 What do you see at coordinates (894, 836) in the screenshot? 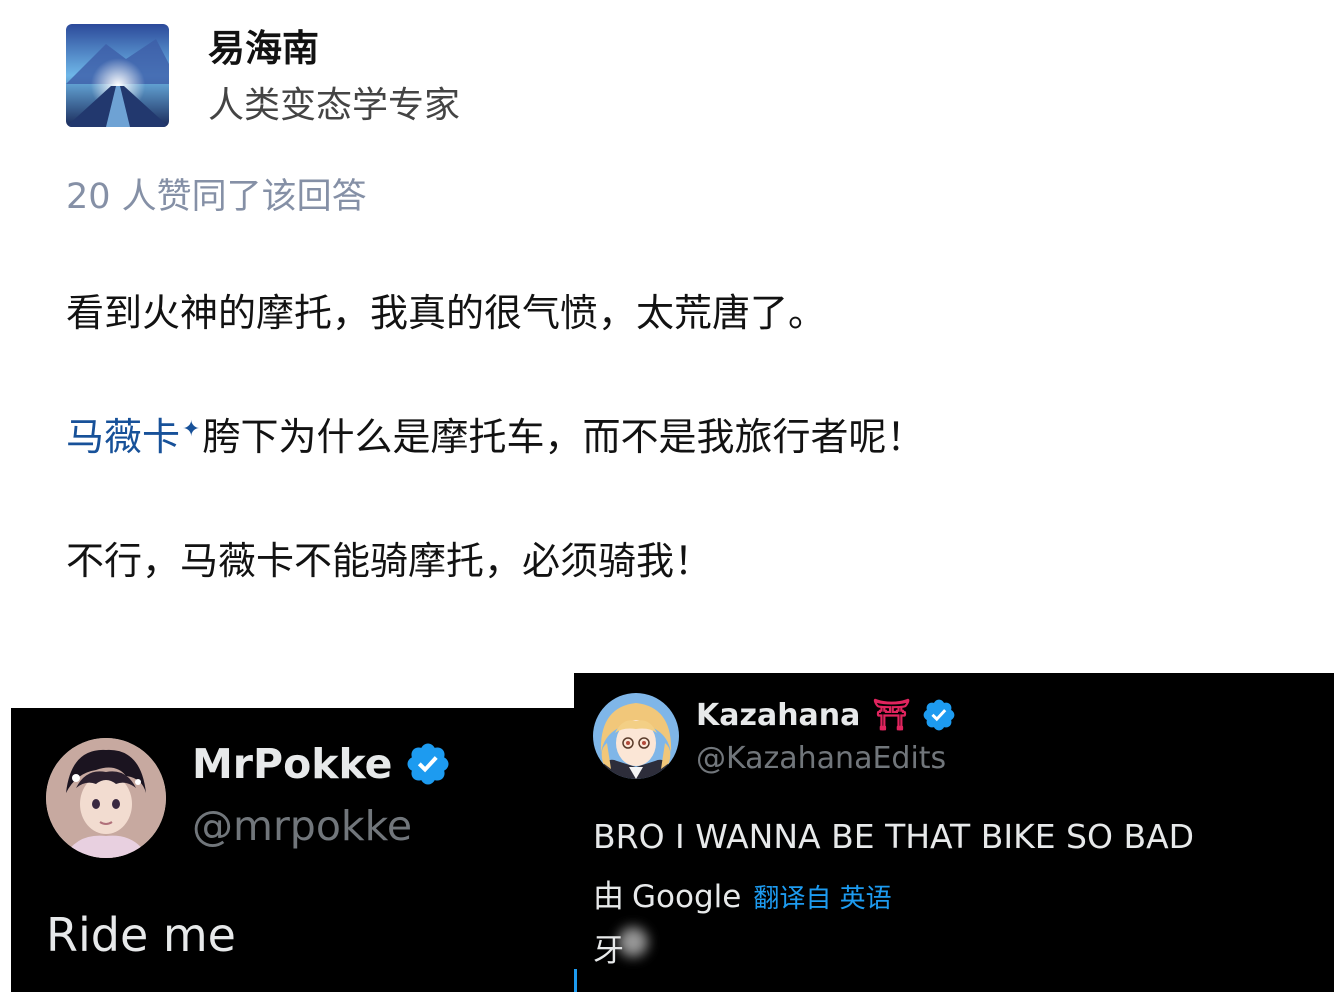
I see `tweet-text: BRO I WANNA BE THAT BIKE SO BAD` at bounding box center [894, 836].